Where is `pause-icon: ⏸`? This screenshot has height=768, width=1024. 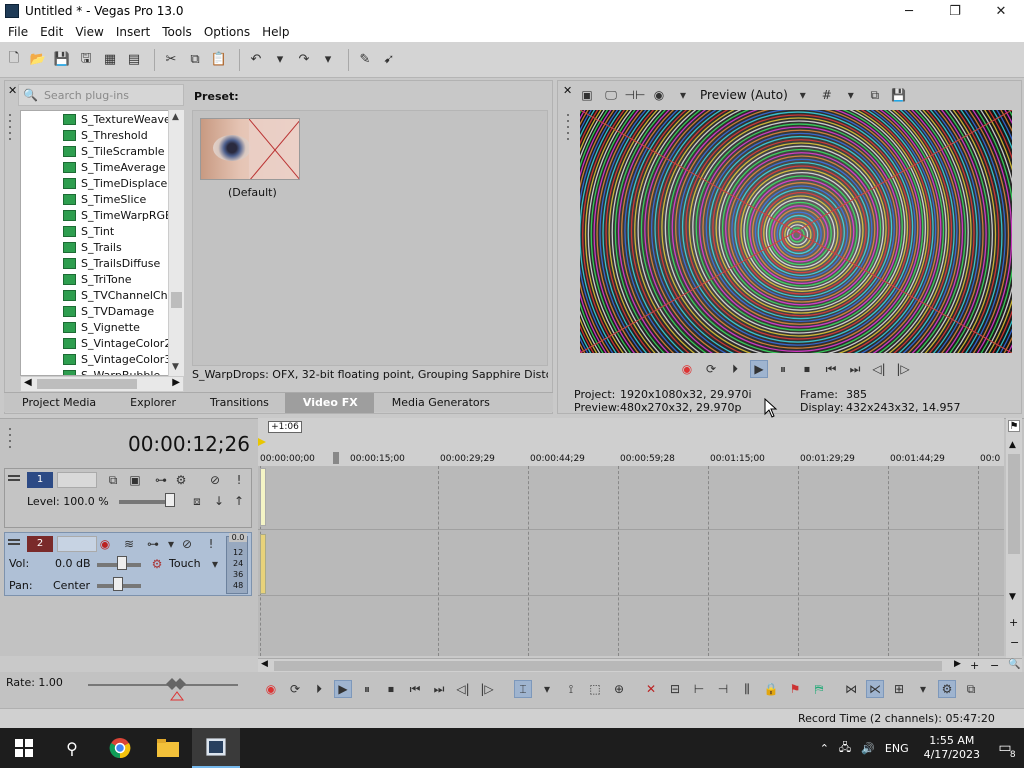
pause-icon: ⏸ is located at coordinates (367, 689).